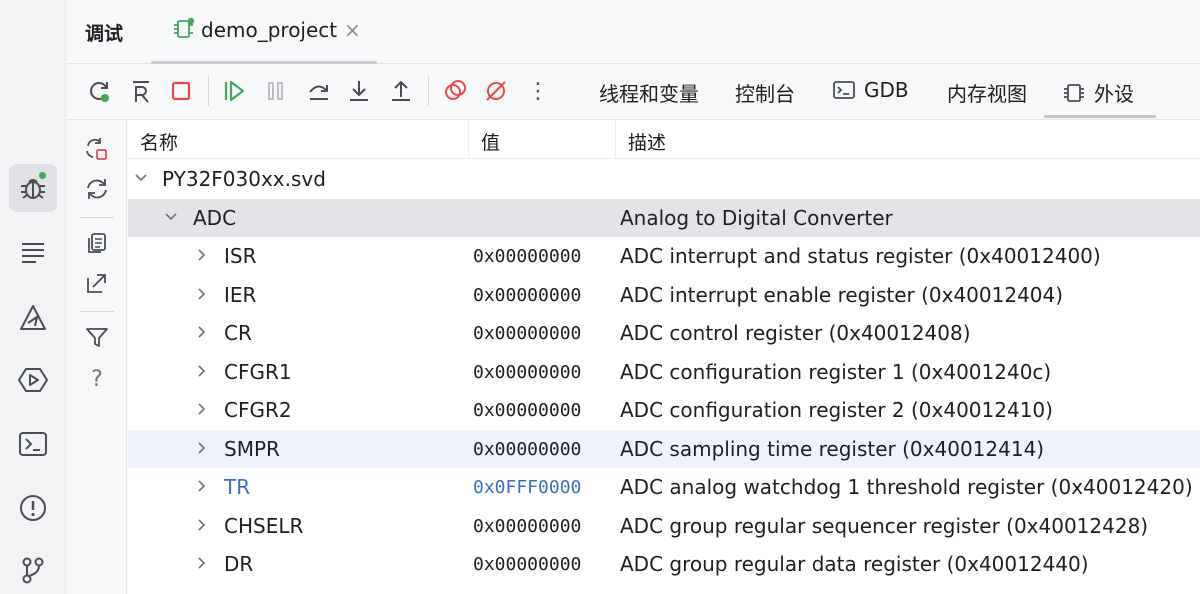  What do you see at coordinates (987, 92) in the screenshot?
I see `tab-memory-view: 内存视图` at bounding box center [987, 92].